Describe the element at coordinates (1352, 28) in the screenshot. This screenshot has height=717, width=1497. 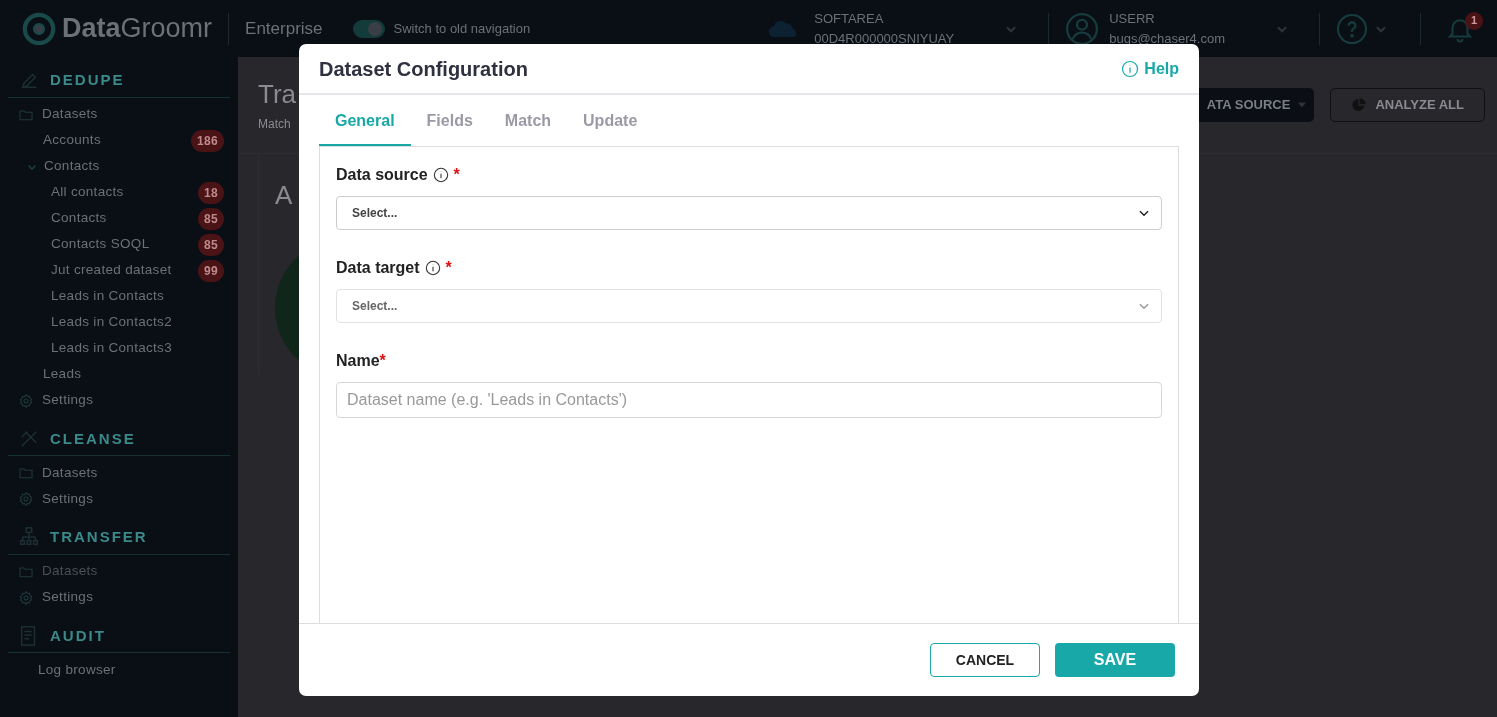
I see `help-icon` at that location.